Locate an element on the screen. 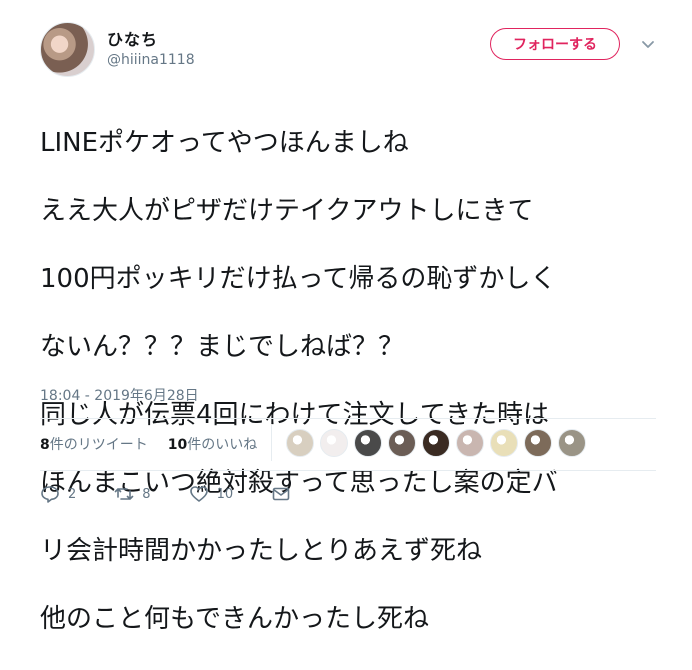 The height and width of the screenshot is (670, 692). display-name: ひなち is located at coordinates (132, 38).